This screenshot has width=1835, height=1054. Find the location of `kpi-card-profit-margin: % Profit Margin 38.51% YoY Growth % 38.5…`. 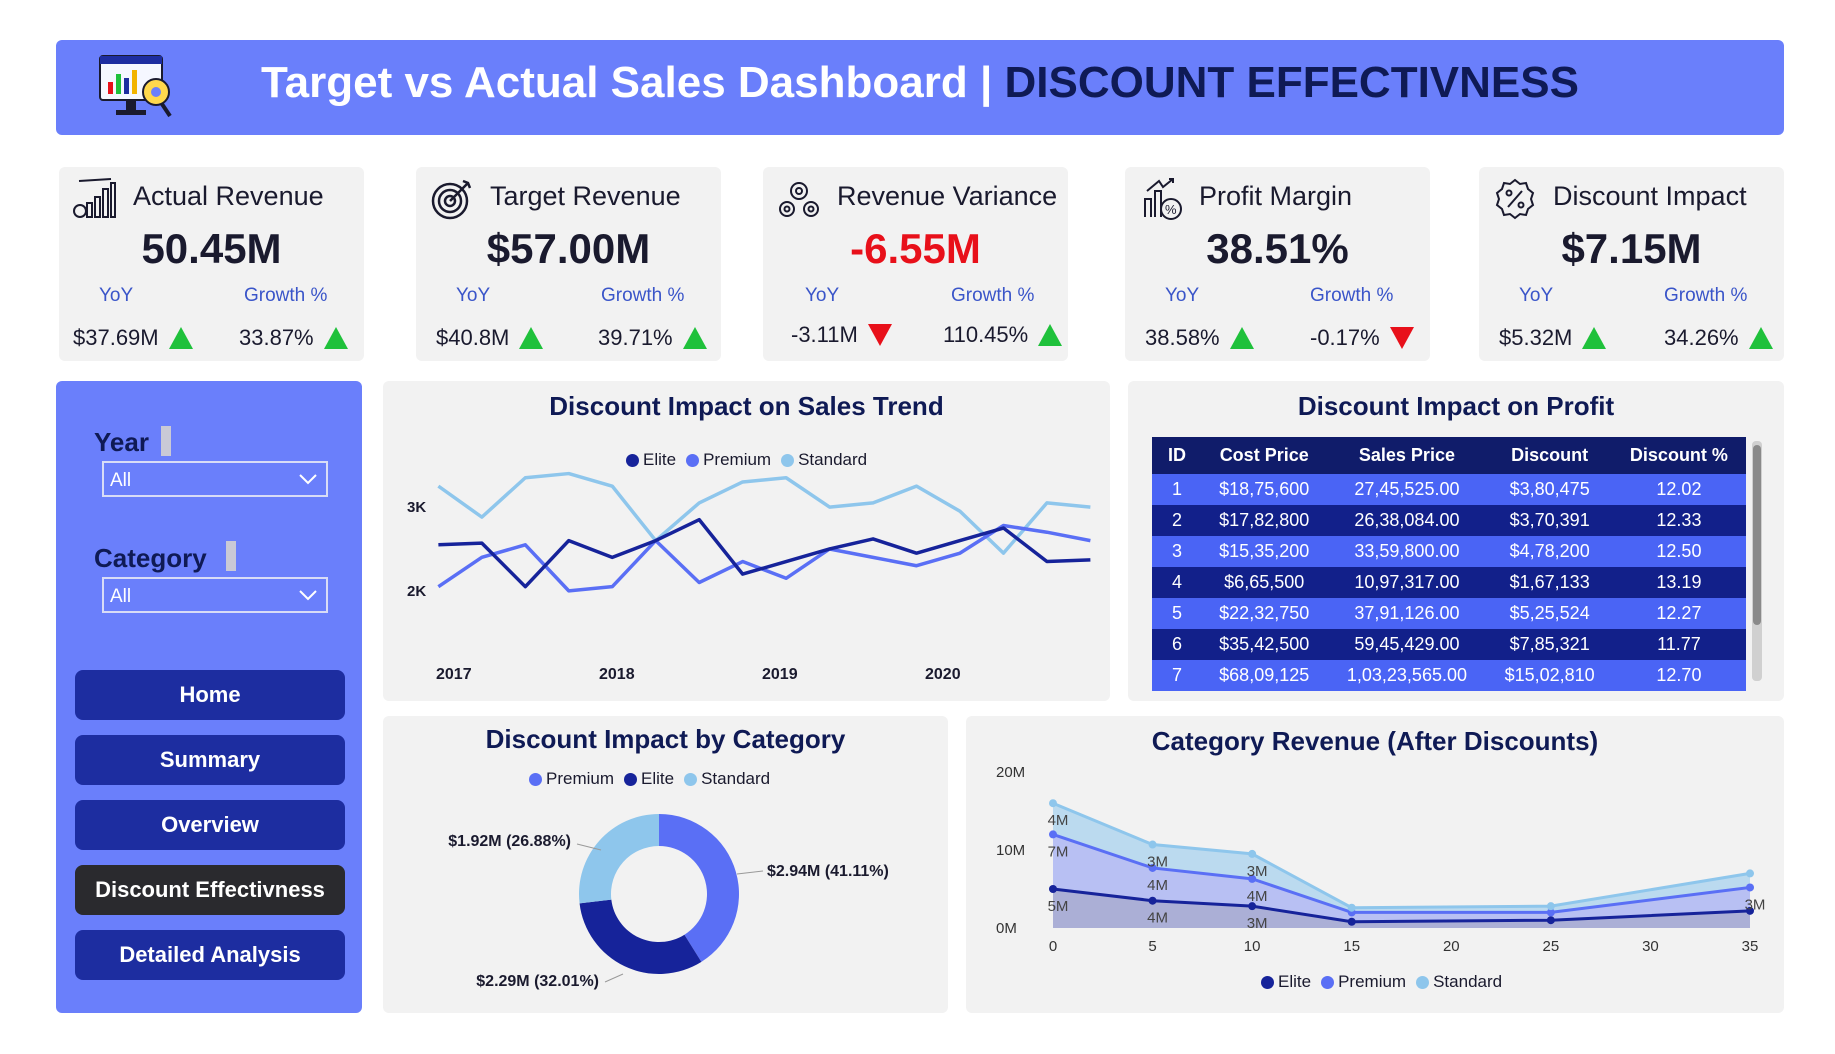

kpi-card-profit-margin: % Profit Margin 38.51% YoY Growth % 38.5… is located at coordinates (1277, 264).